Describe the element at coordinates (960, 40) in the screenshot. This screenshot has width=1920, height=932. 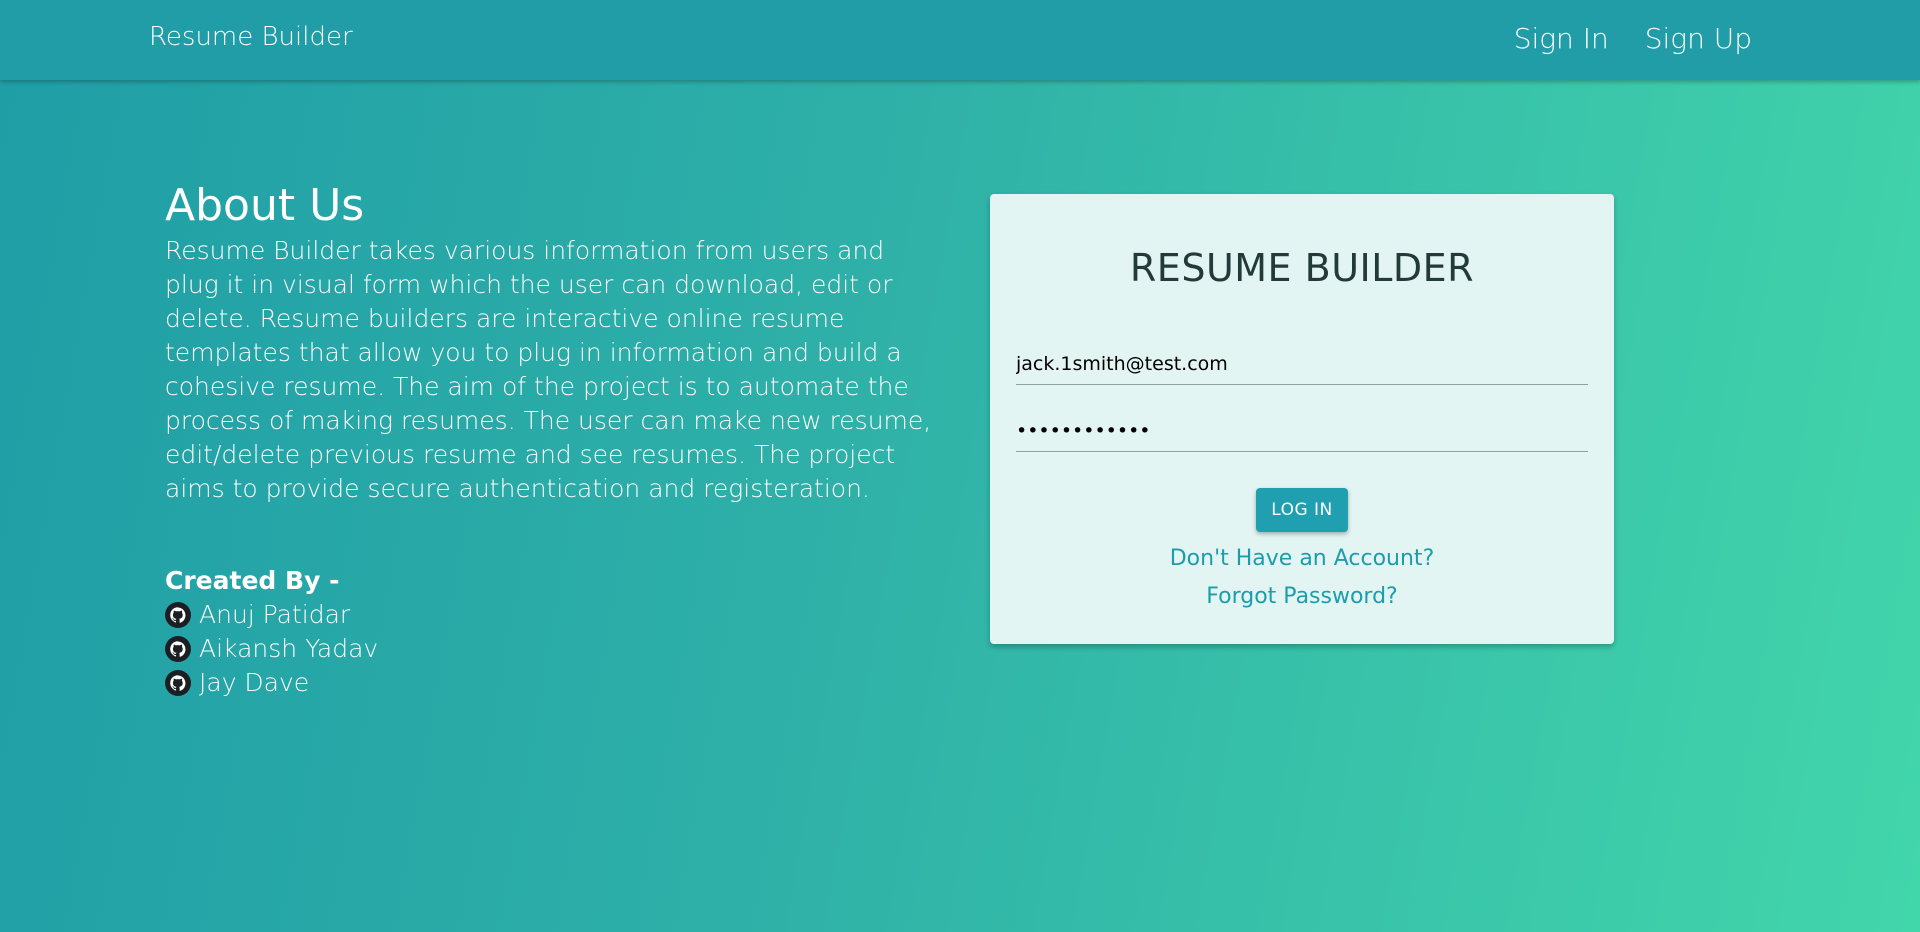
I see `top-navbar: Resume Builder Sign In Sign Up` at that location.